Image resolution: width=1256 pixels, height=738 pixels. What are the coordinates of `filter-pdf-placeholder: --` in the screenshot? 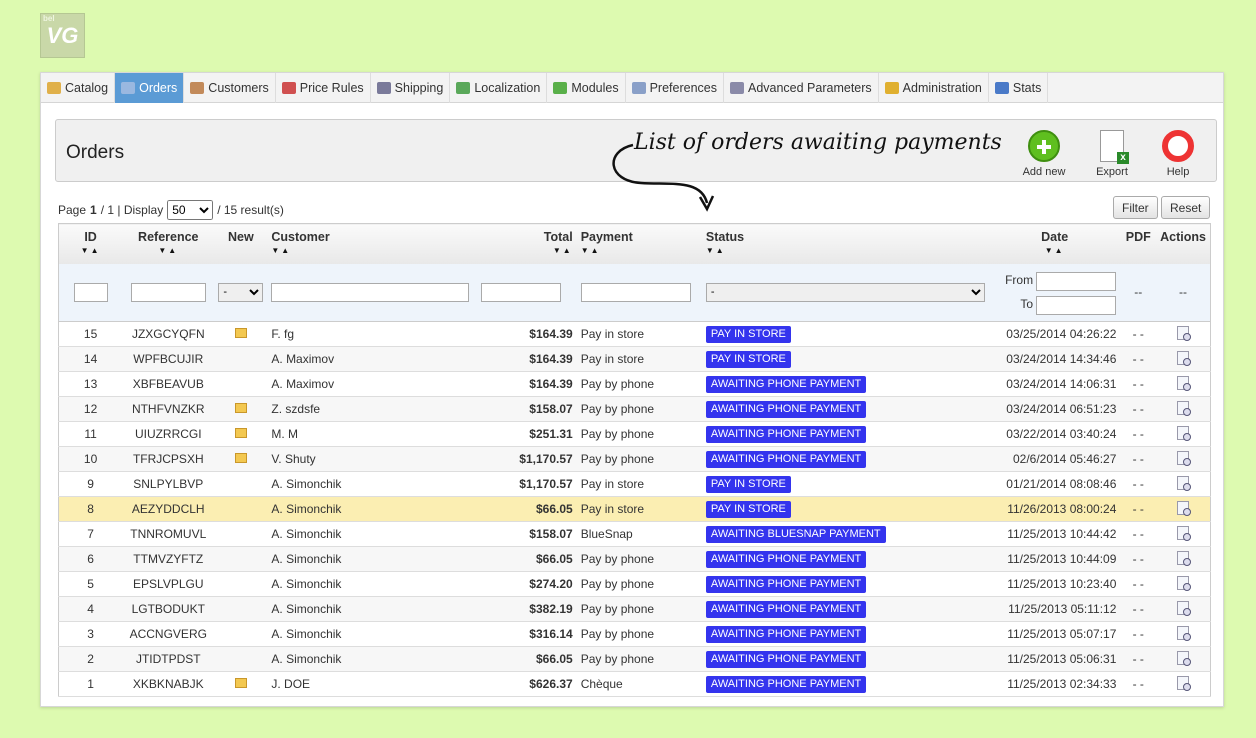 It's located at (1138, 292).